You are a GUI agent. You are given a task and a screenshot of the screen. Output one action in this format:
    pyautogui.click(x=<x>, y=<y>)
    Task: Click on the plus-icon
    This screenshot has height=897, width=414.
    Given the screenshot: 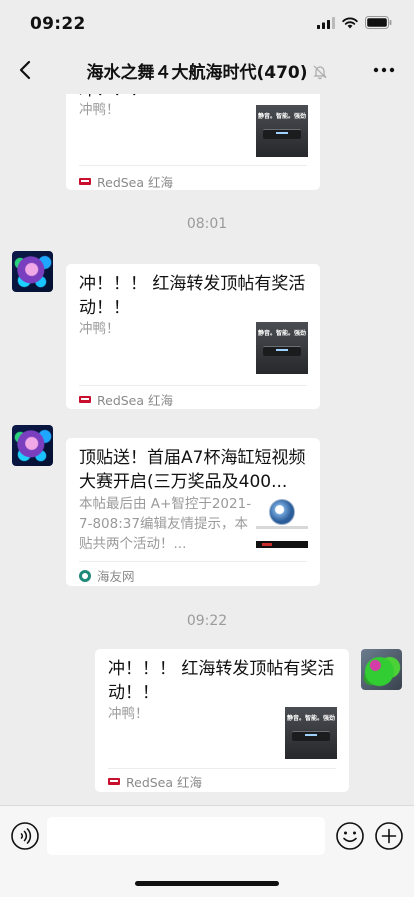 What is the action you would take?
    pyautogui.click(x=389, y=836)
    